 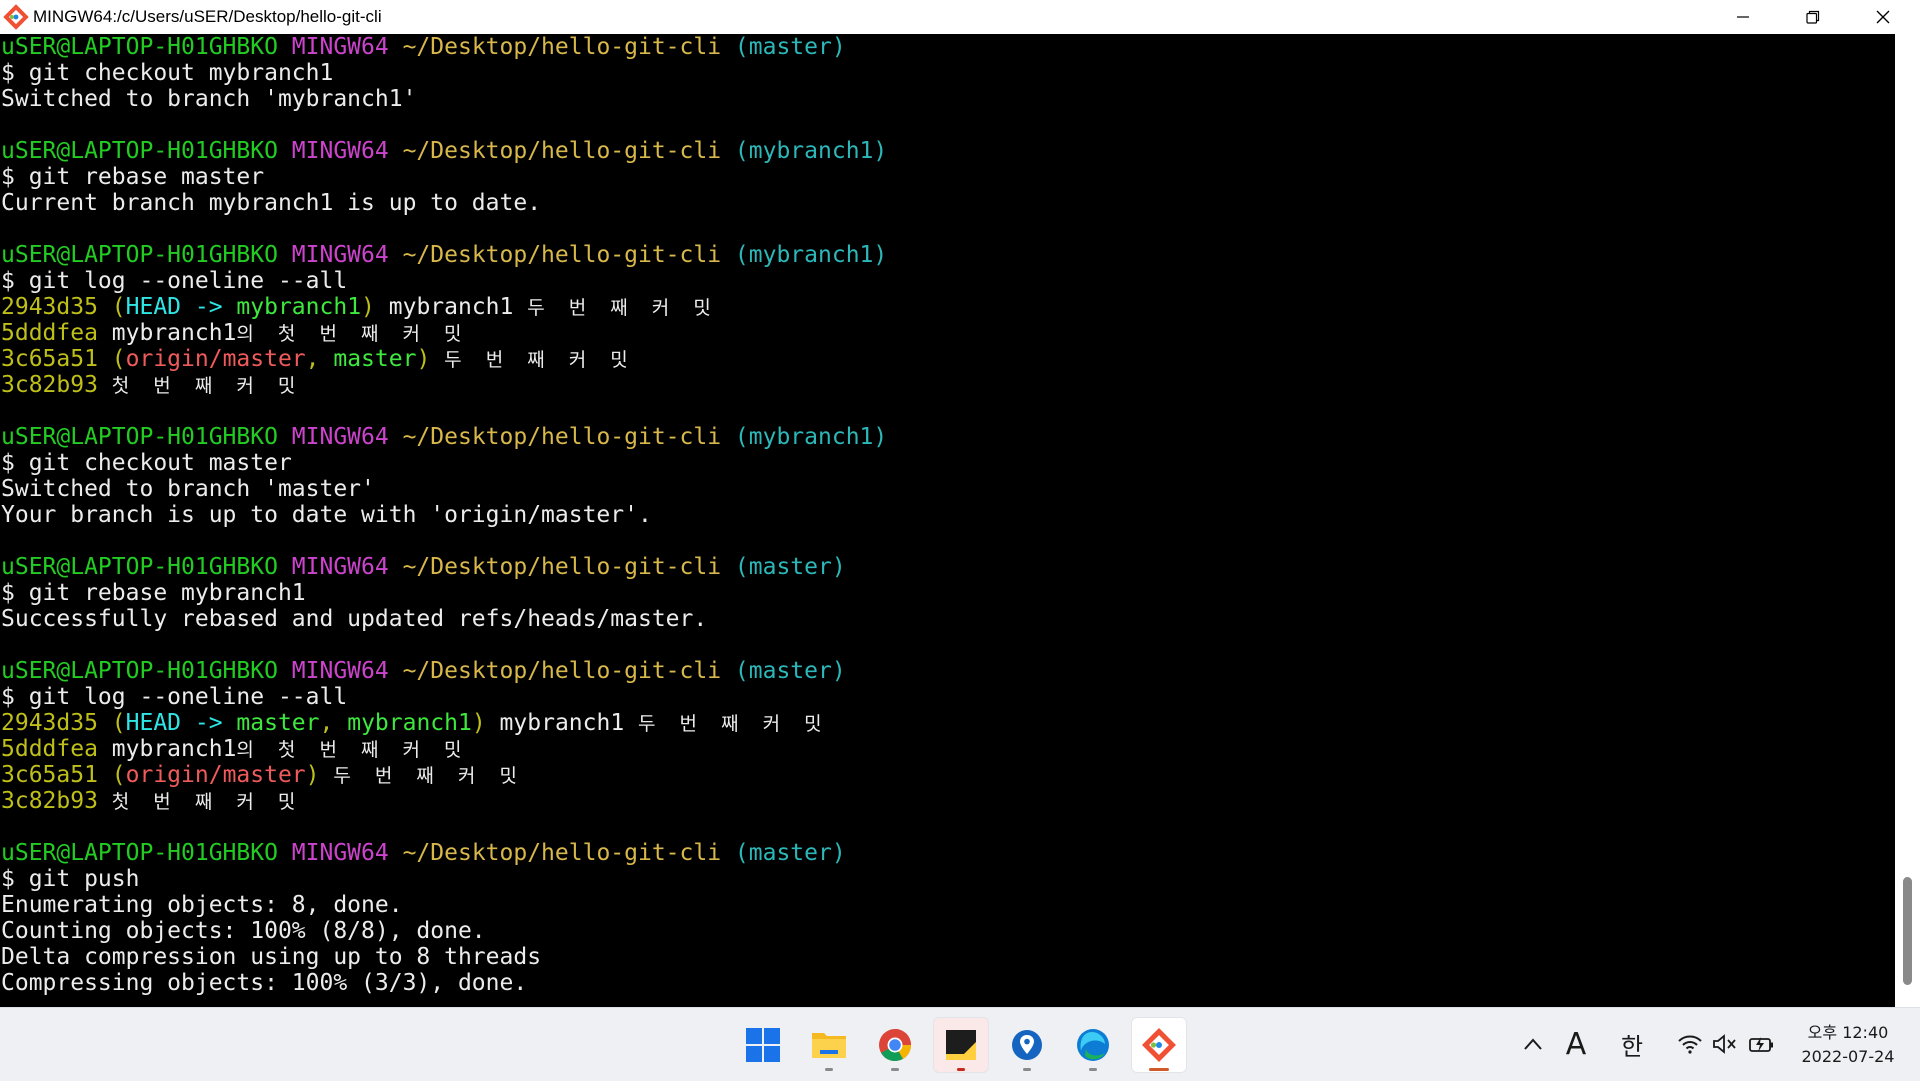 What do you see at coordinates (1576, 1044) in the screenshot?
I see `ime-mode-a: A` at bounding box center [1576, 1044].